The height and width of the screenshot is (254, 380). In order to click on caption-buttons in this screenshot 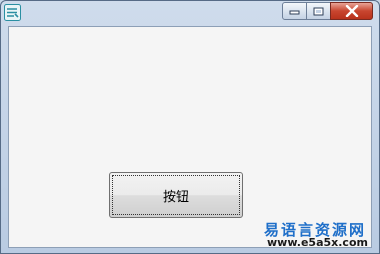, I will do `click(327, 11)`.